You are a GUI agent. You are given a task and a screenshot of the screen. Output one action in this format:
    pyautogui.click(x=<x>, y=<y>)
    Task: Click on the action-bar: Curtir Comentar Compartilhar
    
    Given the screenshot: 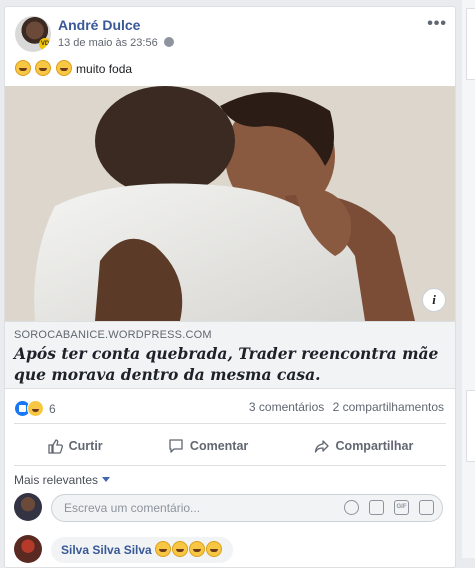 What is the action you would take?
    pyautogui.click(x=230, y=446)
    